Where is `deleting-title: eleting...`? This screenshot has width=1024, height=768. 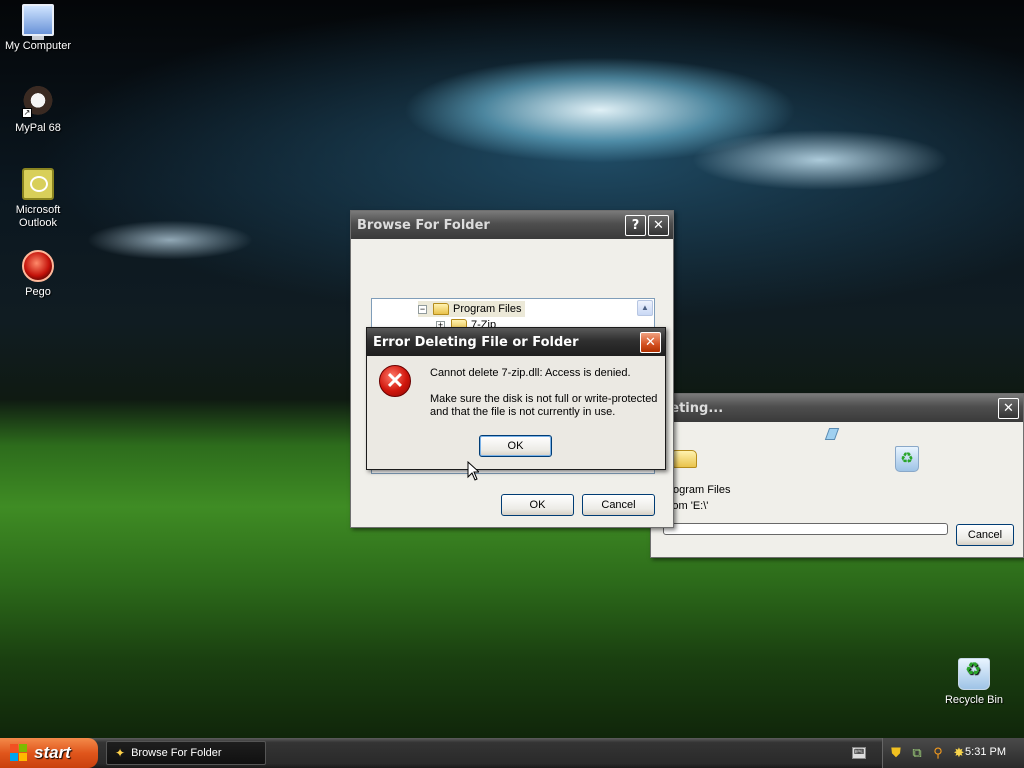
deleting-title: eleting... is located at coordinates (690, 408).